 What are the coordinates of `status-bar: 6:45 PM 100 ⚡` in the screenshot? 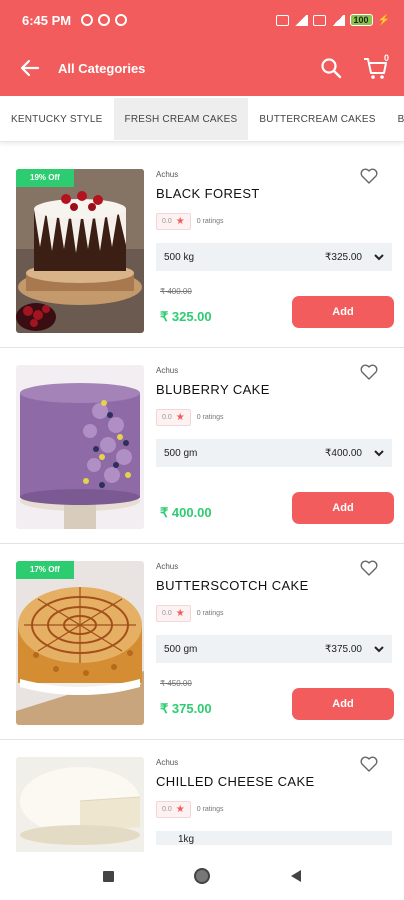 It's located at (202, 20).